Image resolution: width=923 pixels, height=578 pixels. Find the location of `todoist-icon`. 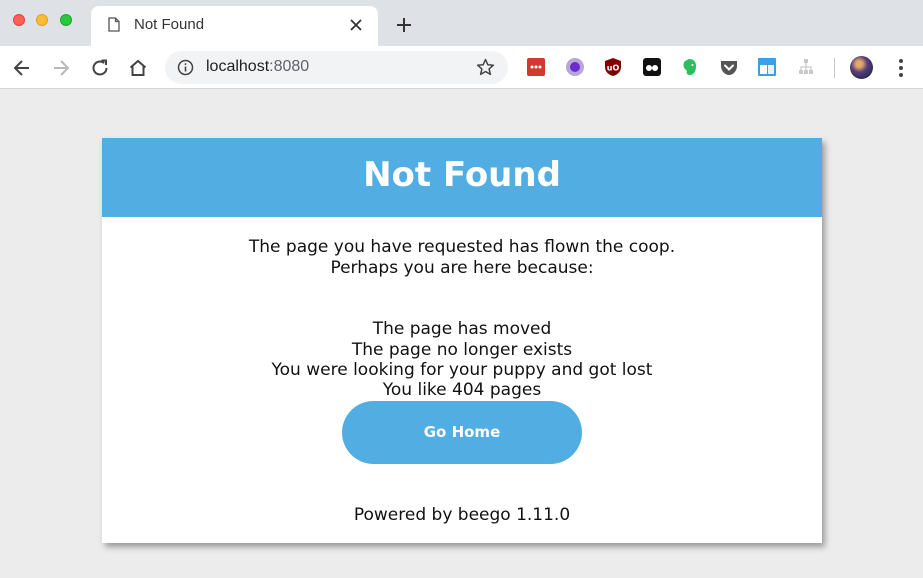

todoist-icon is located at coordinates (536, 67).